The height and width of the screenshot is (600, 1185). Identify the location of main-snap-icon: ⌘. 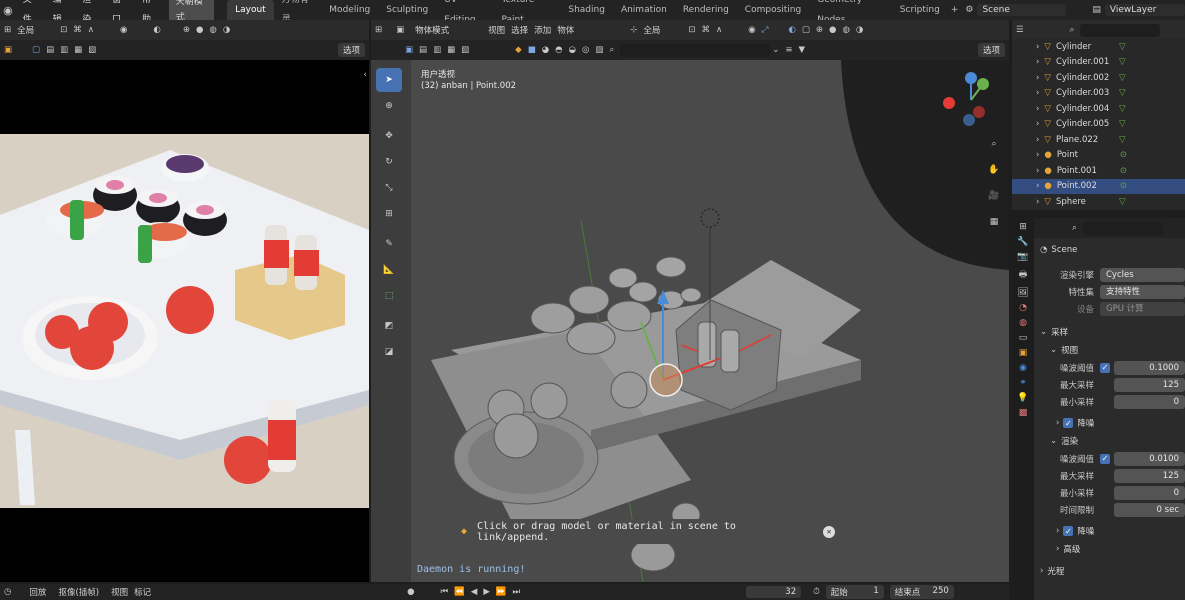
(705, 30).